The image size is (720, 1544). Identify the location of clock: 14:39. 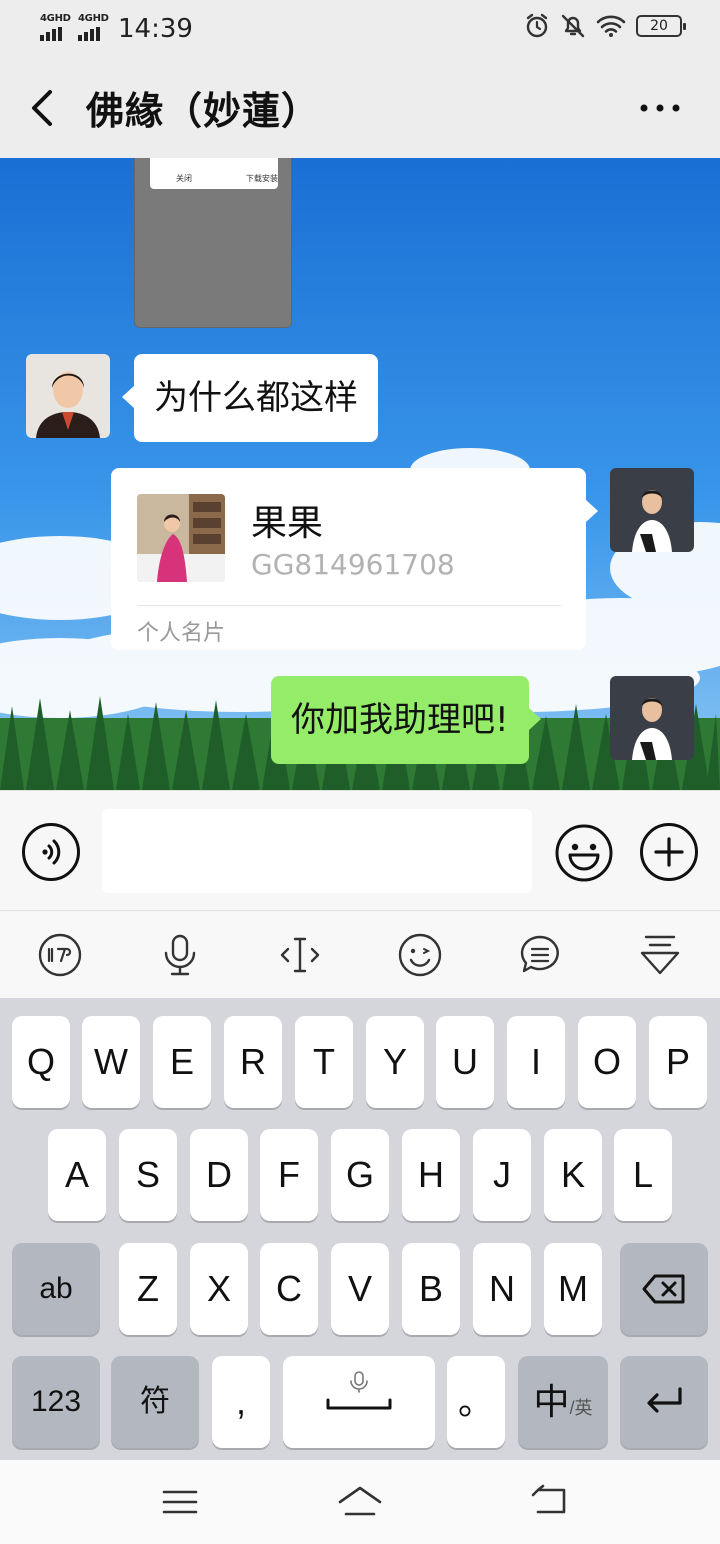
(155, 29).